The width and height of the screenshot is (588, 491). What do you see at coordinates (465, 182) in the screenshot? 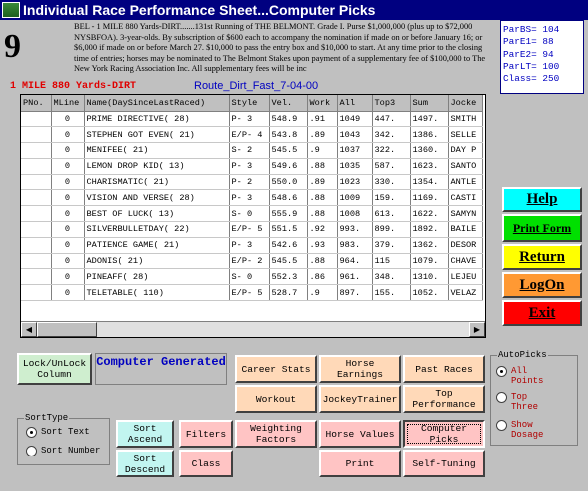
I see `table-cell: ANTLE` at bounding box center [465, 182].